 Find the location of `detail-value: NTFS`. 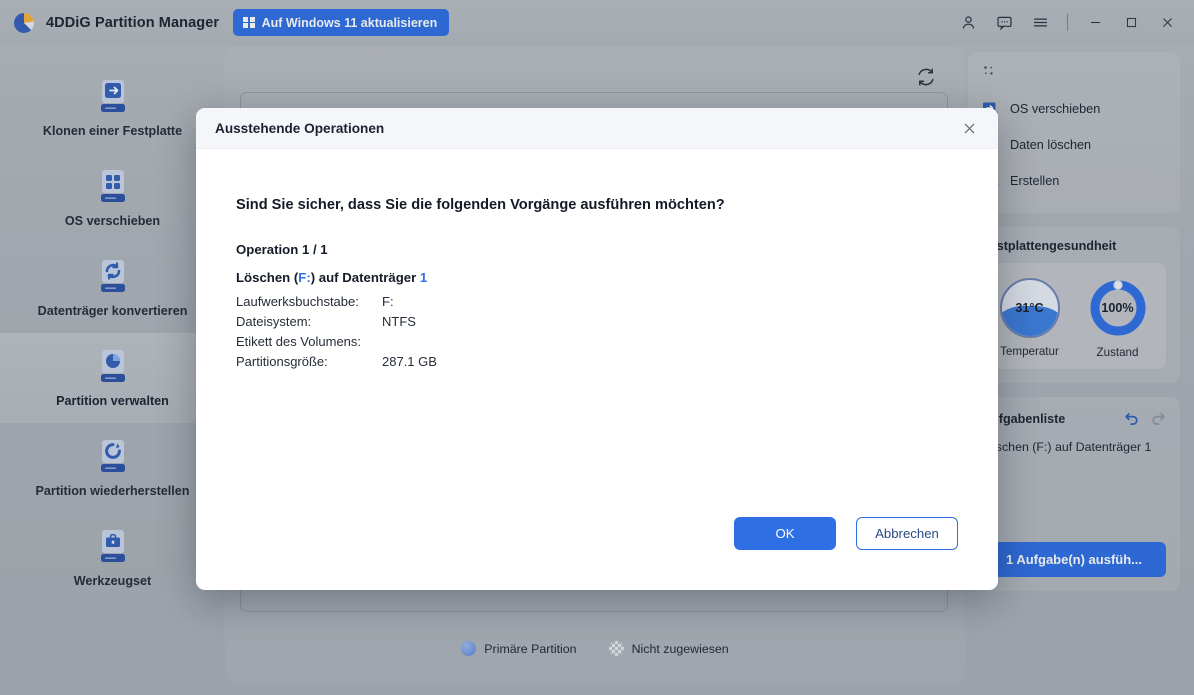

detail-value: NTFS is located at coordinates (399, 321).